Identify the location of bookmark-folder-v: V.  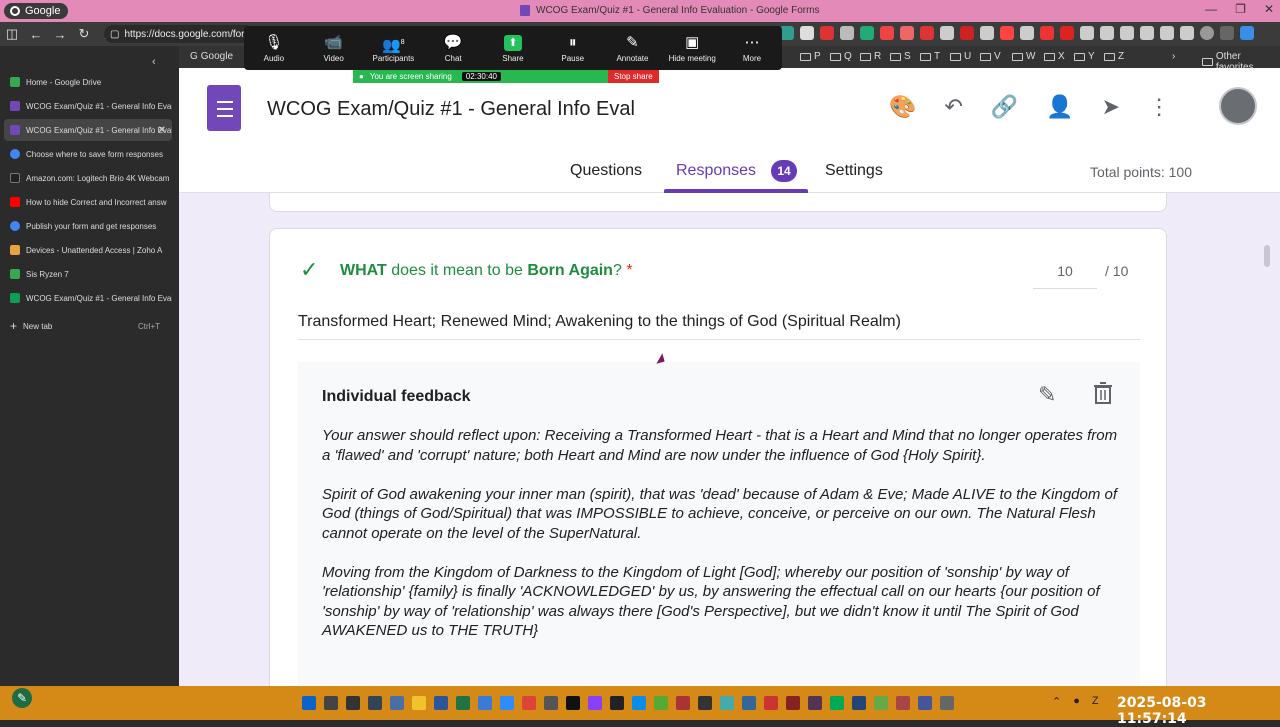
(990, 56).